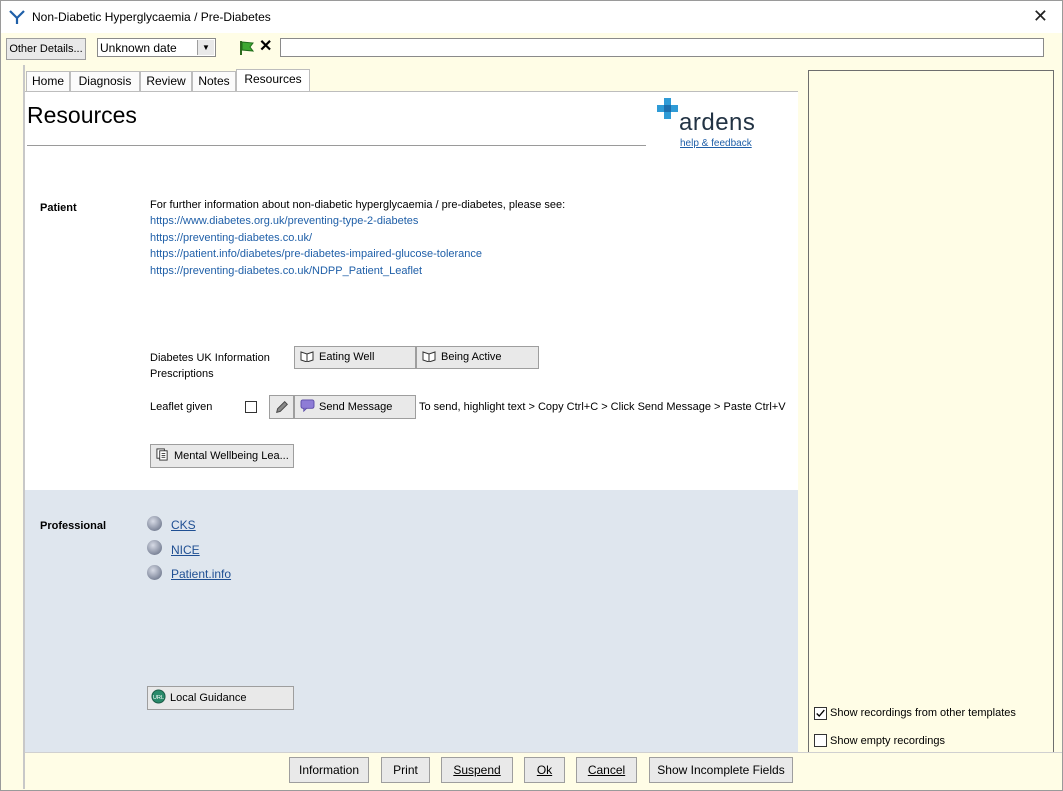 This screenshot has height=791, width=1063. I want to click on tab-review: Review, so click(166, 81).